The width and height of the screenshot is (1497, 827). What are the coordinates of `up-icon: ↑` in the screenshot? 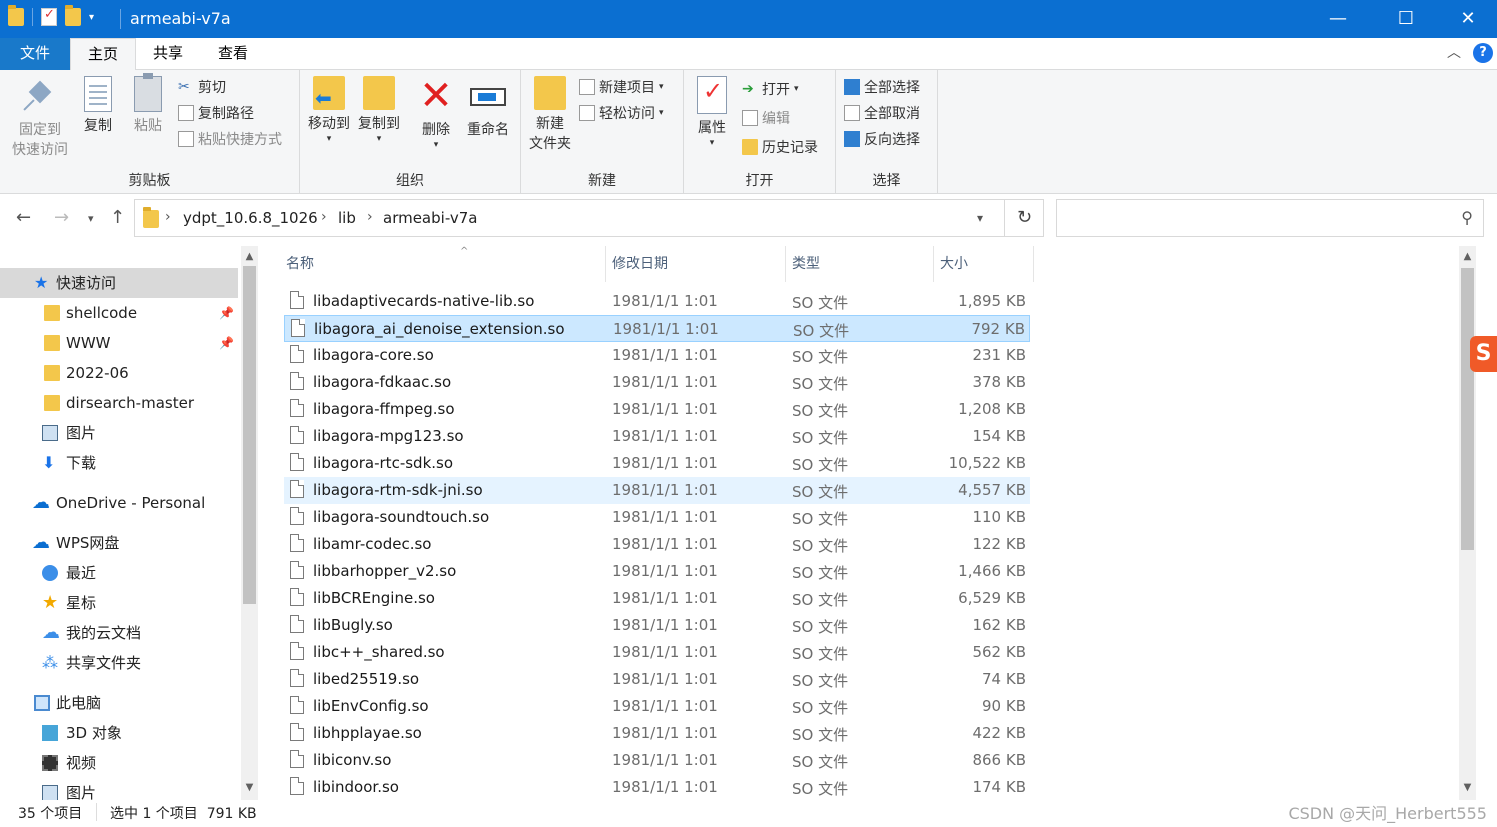 It's located at (117, 217).